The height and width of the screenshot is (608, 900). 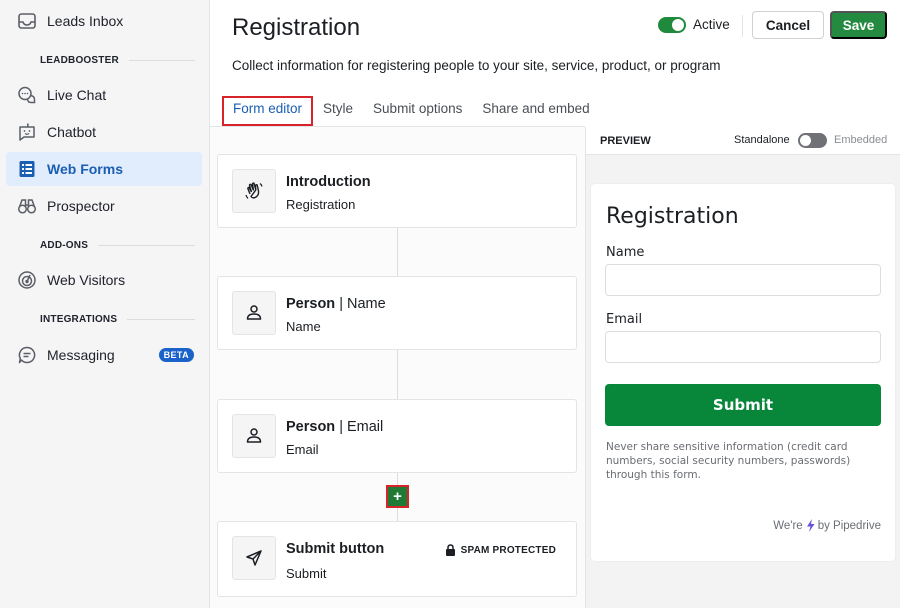 What do you see at coordinates (624, 319) in the screenshot?
I see `email-label: Email` at bounding box center [624, 319].